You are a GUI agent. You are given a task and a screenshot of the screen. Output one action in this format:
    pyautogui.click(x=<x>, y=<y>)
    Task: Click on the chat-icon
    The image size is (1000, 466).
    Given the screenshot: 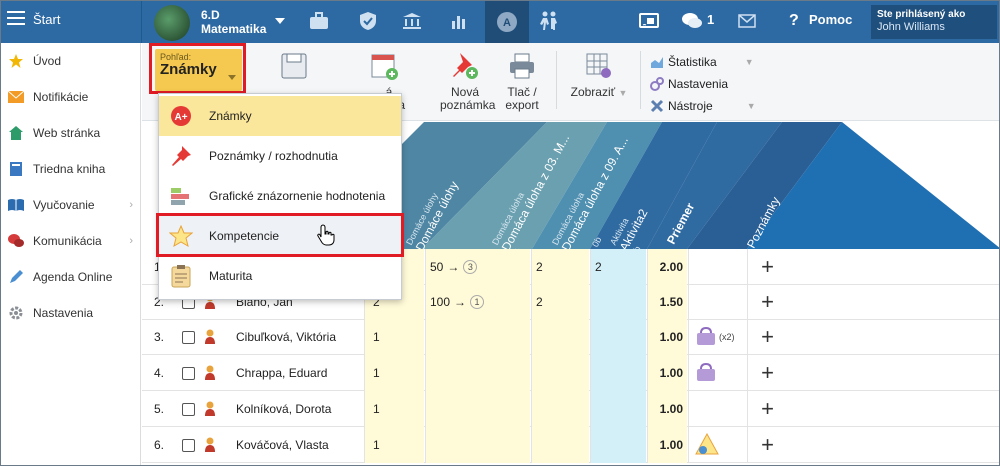 What is the action you would take?
    pyautogui.click(x=16, y=241)
    